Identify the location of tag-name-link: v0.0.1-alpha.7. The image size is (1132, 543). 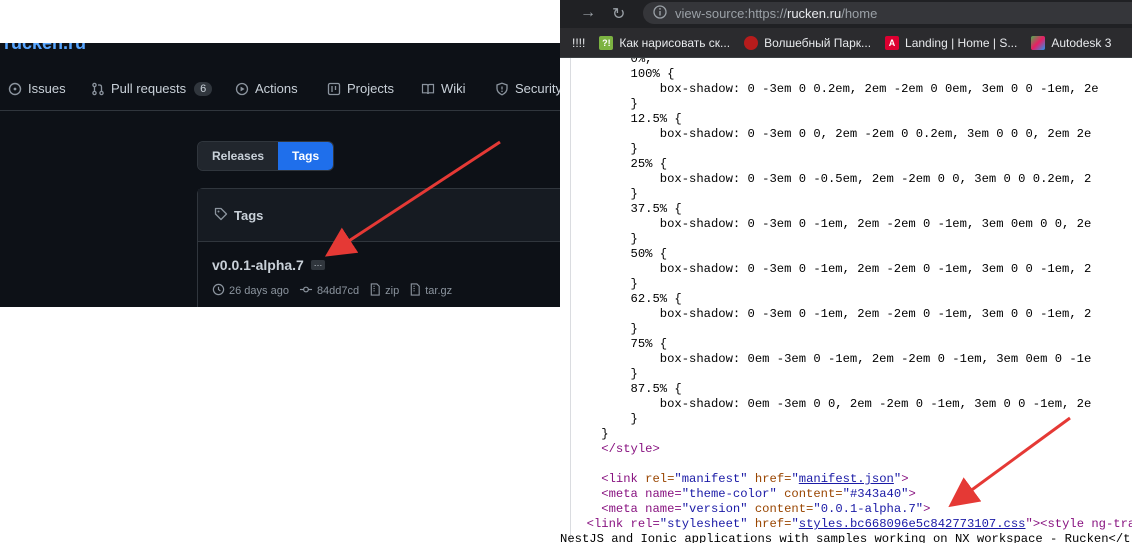
(258, 265).